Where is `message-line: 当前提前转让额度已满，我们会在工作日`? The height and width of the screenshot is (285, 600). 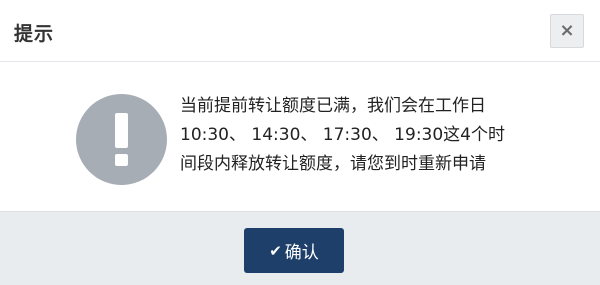 message-line: 当前提前转让额度已满，我们会在工作日 is located at coordinates (333, 106).